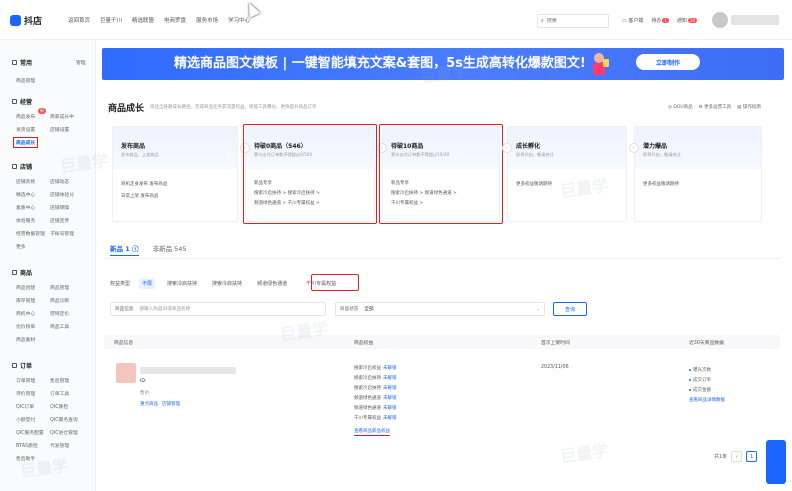  I want to click on view-new-rights-link: 查看商品新品权益, so click(372, 432).